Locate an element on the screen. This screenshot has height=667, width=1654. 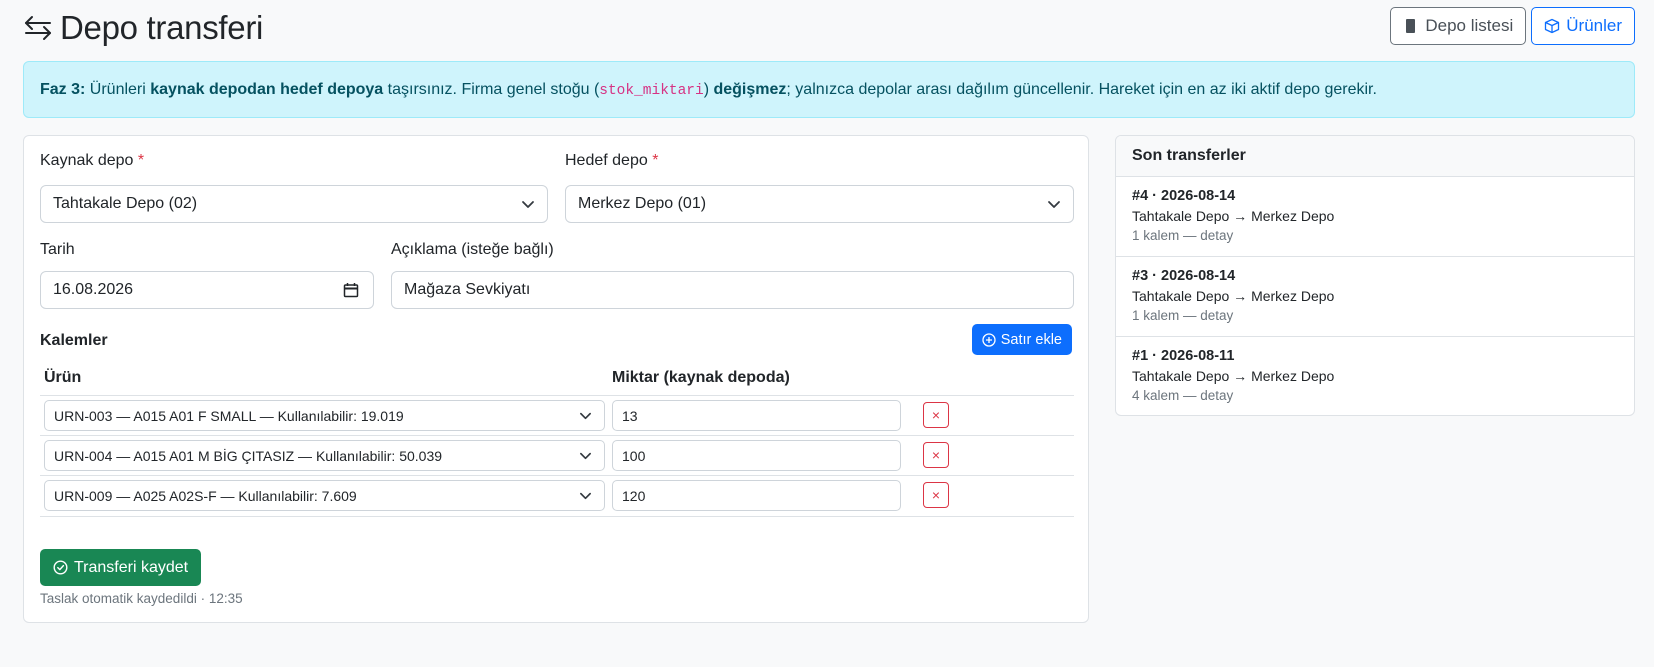
page-header: Depo transferi is located at coordinates (143, 28).